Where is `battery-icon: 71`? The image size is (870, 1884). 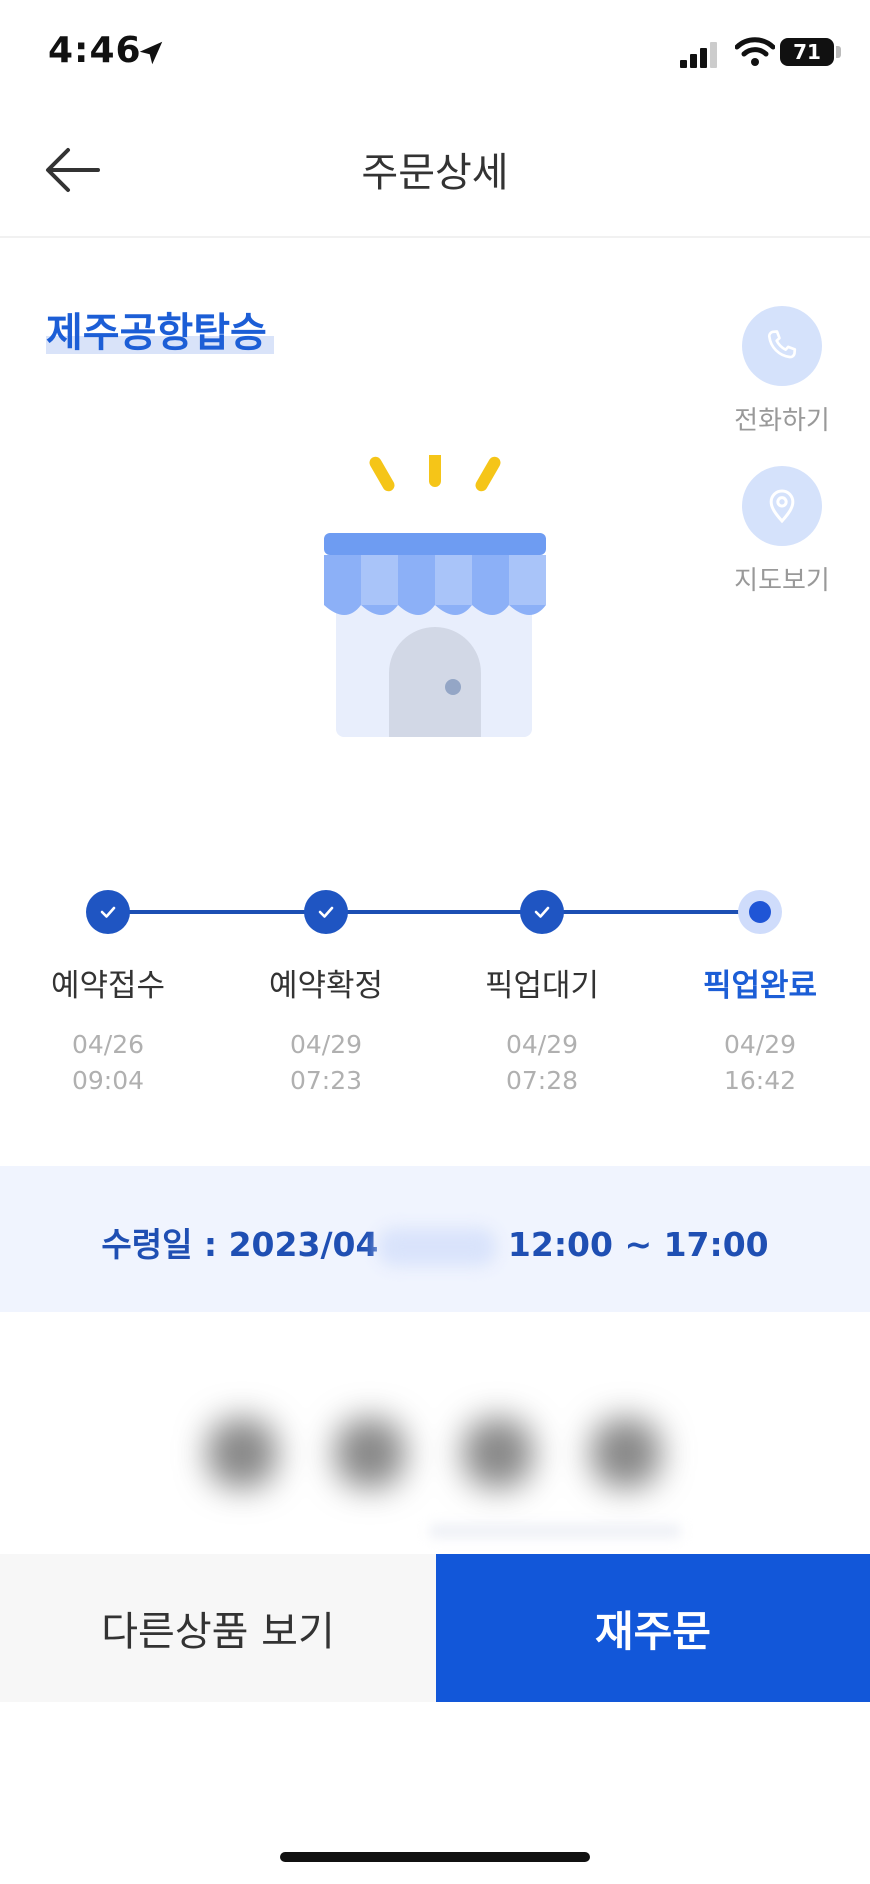 battery-icon: 71 is located at coordinates (807, 52).